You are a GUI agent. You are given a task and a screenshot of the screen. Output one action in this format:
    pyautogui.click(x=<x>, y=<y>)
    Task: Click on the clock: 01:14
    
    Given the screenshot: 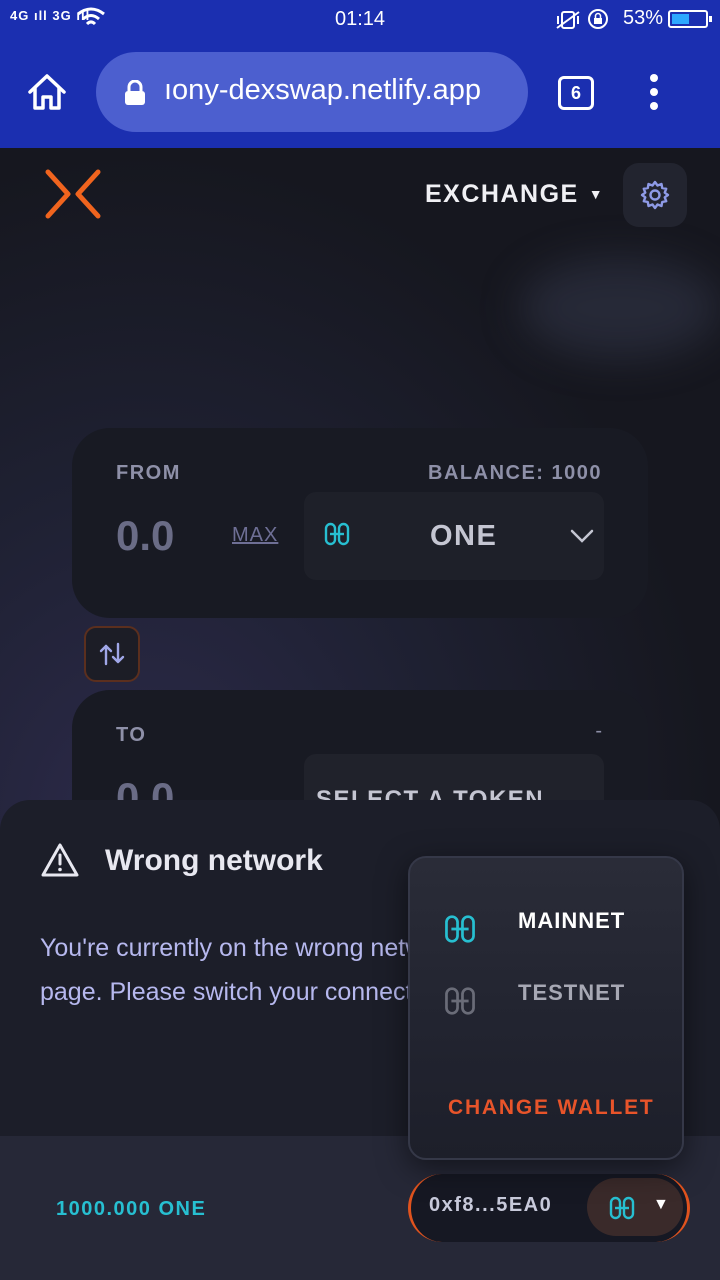 What is the action you would take?
    pyautogui.click(x=360, y=19)
    